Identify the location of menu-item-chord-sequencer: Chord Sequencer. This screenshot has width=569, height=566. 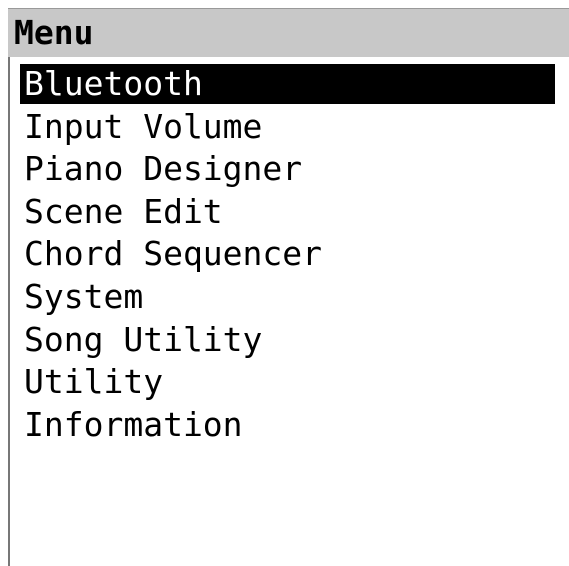
(287, 255).